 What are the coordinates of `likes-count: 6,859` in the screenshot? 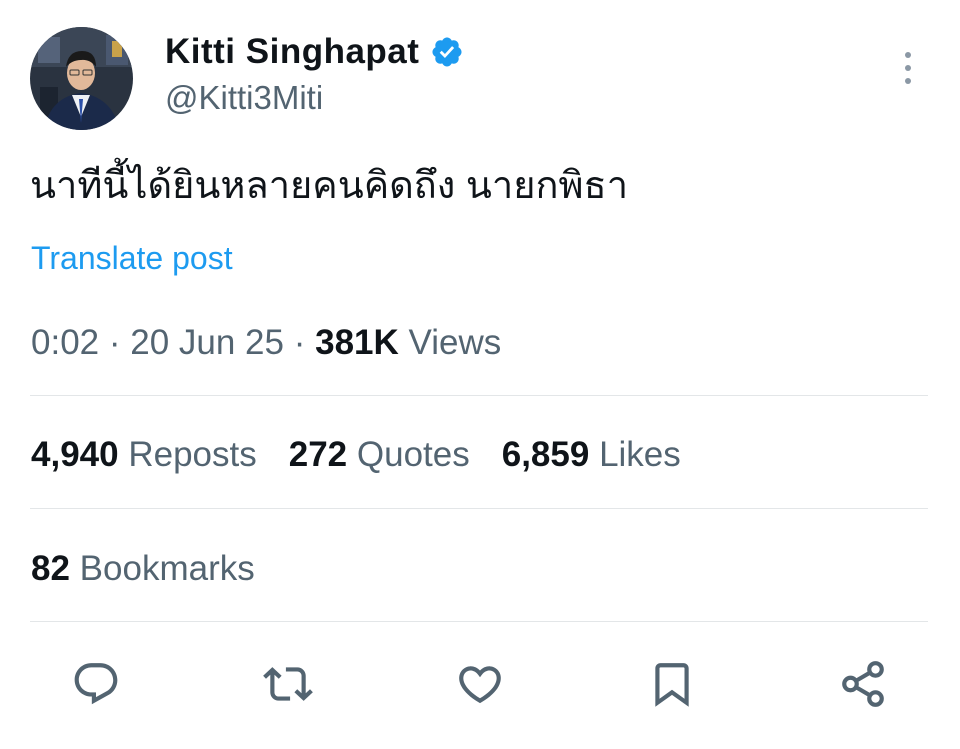 It's located at (545, 454).